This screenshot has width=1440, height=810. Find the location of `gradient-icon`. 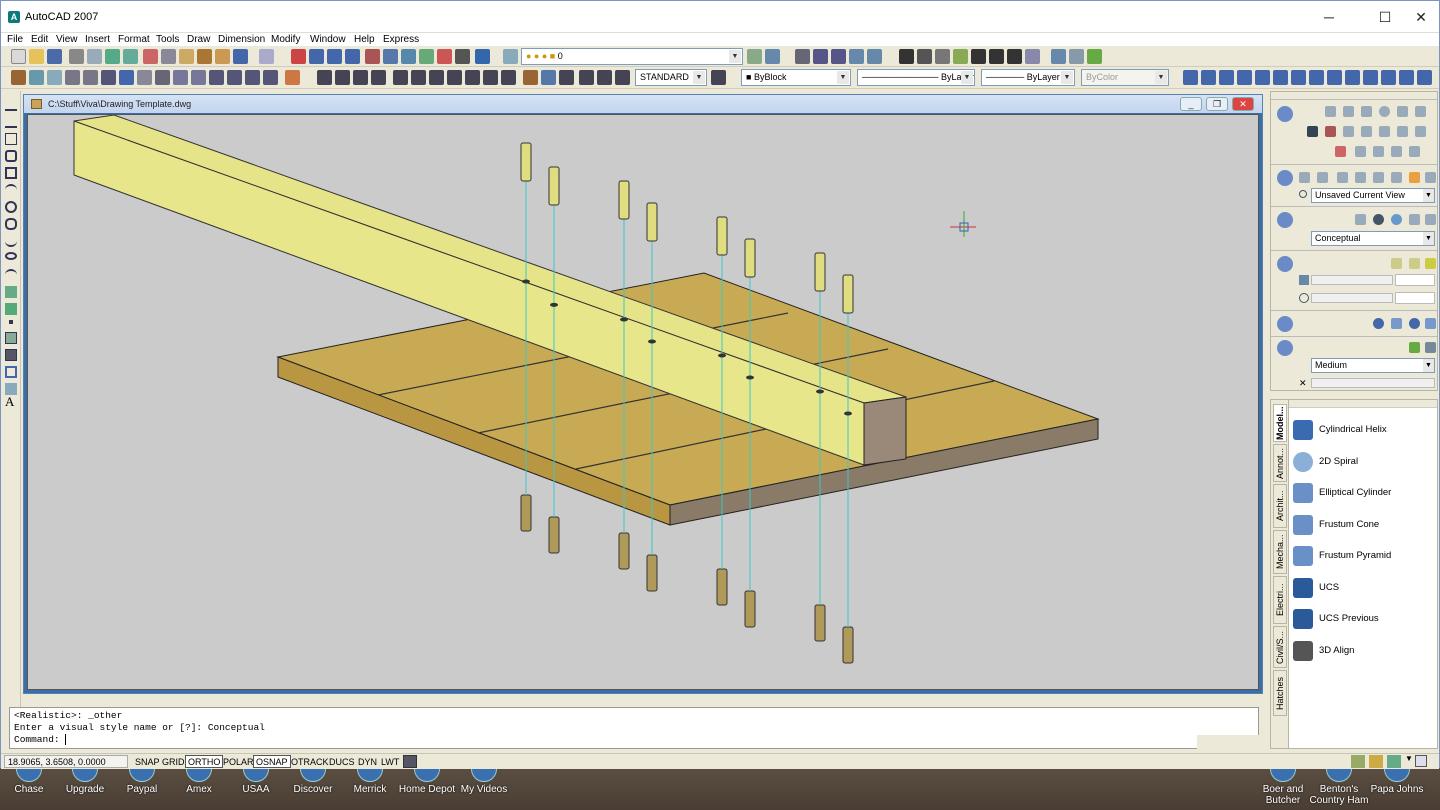

gradient-icon is located at coordinates (11, 355).